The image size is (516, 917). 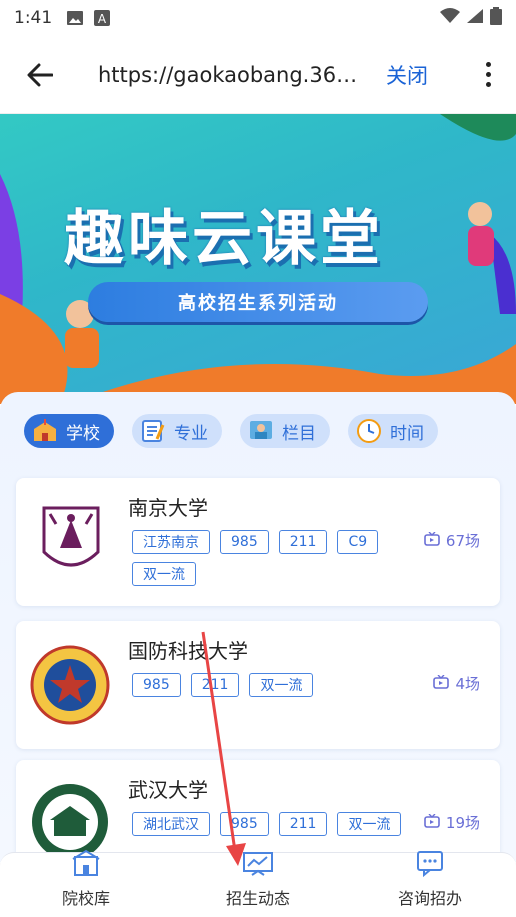 What do you see at coordinates (171, 824) in the screenshot?
I see `tag: 湖北武汉` at bounding box center [171, 824].